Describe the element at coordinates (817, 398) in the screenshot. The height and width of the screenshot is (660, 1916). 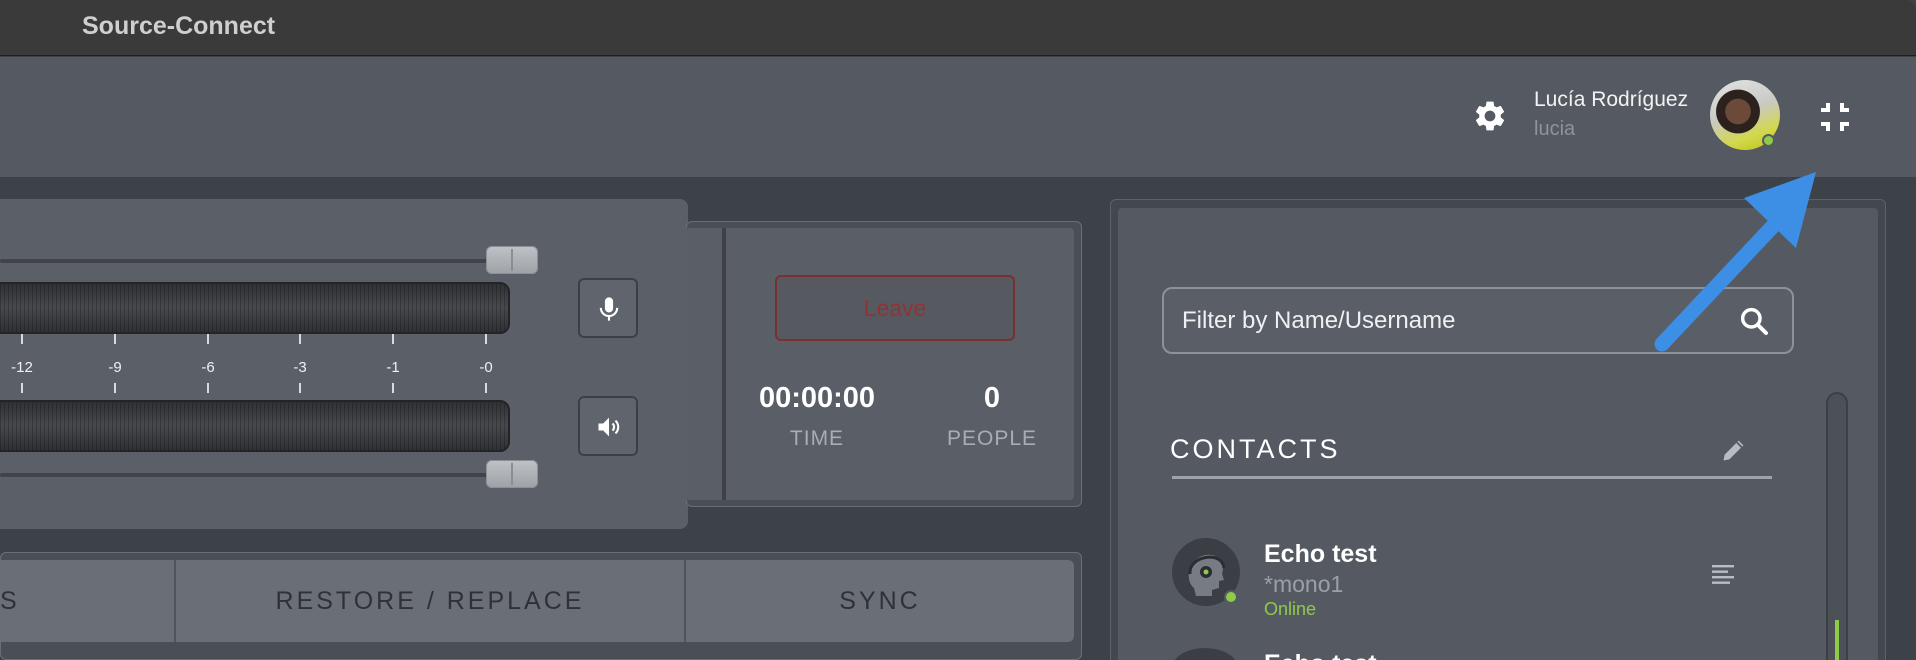
I see `session-time-value: 00:00:00` at that location.